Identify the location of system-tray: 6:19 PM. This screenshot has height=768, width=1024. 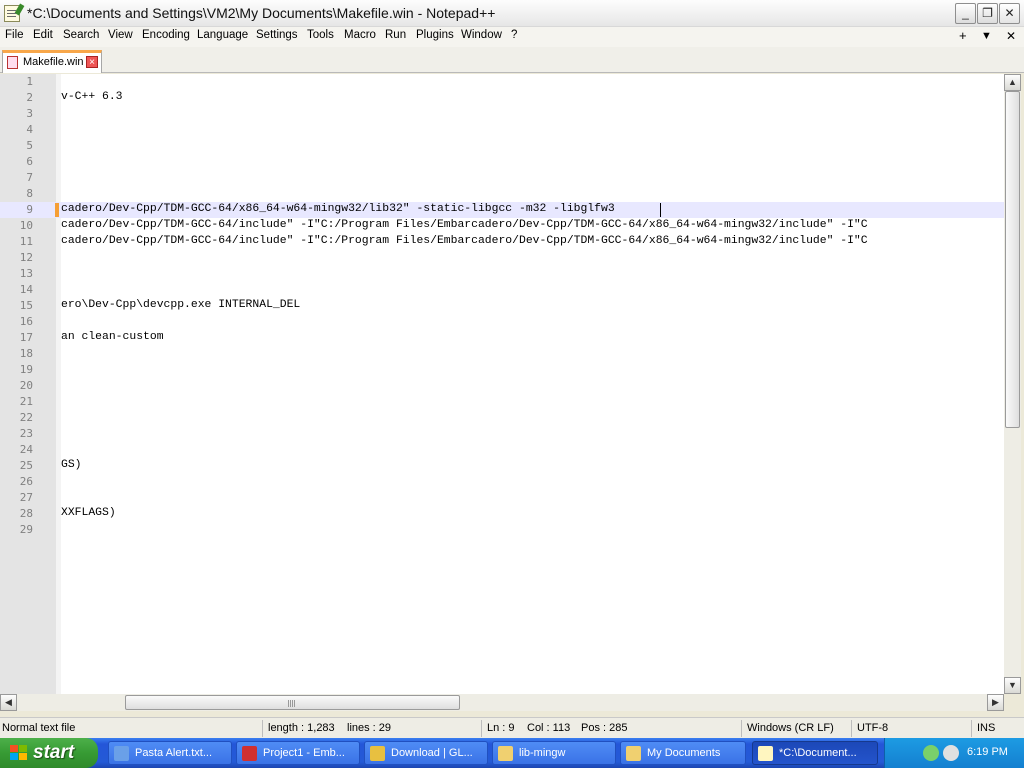
(954, 753).